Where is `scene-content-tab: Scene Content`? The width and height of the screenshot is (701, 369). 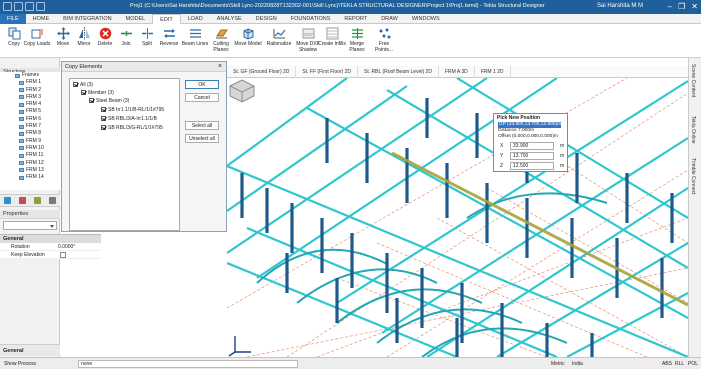
scene-content-tab: Scene Content is located at coordinates (693, 80).